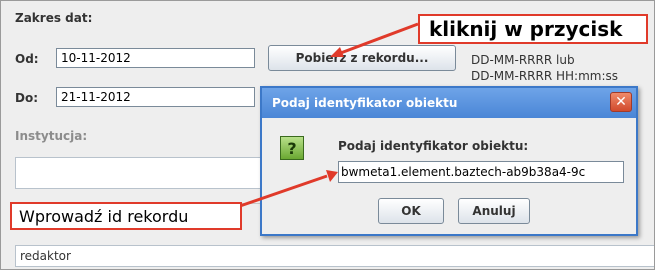 This screenshot has height=270, width=655. Describe the element at coordinates (378, 39) in the screenshot. I see `top-arrow-line` at that location.